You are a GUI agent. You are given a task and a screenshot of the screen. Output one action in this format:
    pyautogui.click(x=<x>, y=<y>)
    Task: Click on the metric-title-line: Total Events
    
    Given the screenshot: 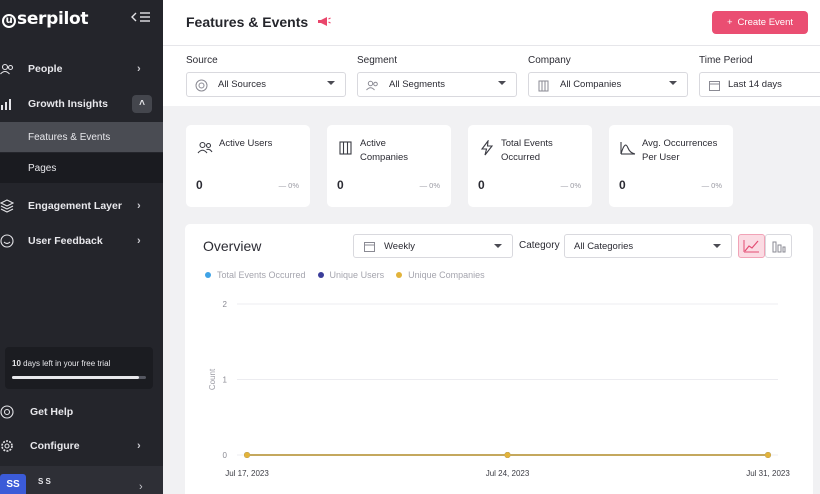 What is the action you would take?
    pyautogui.click(x=527, y=143)
    